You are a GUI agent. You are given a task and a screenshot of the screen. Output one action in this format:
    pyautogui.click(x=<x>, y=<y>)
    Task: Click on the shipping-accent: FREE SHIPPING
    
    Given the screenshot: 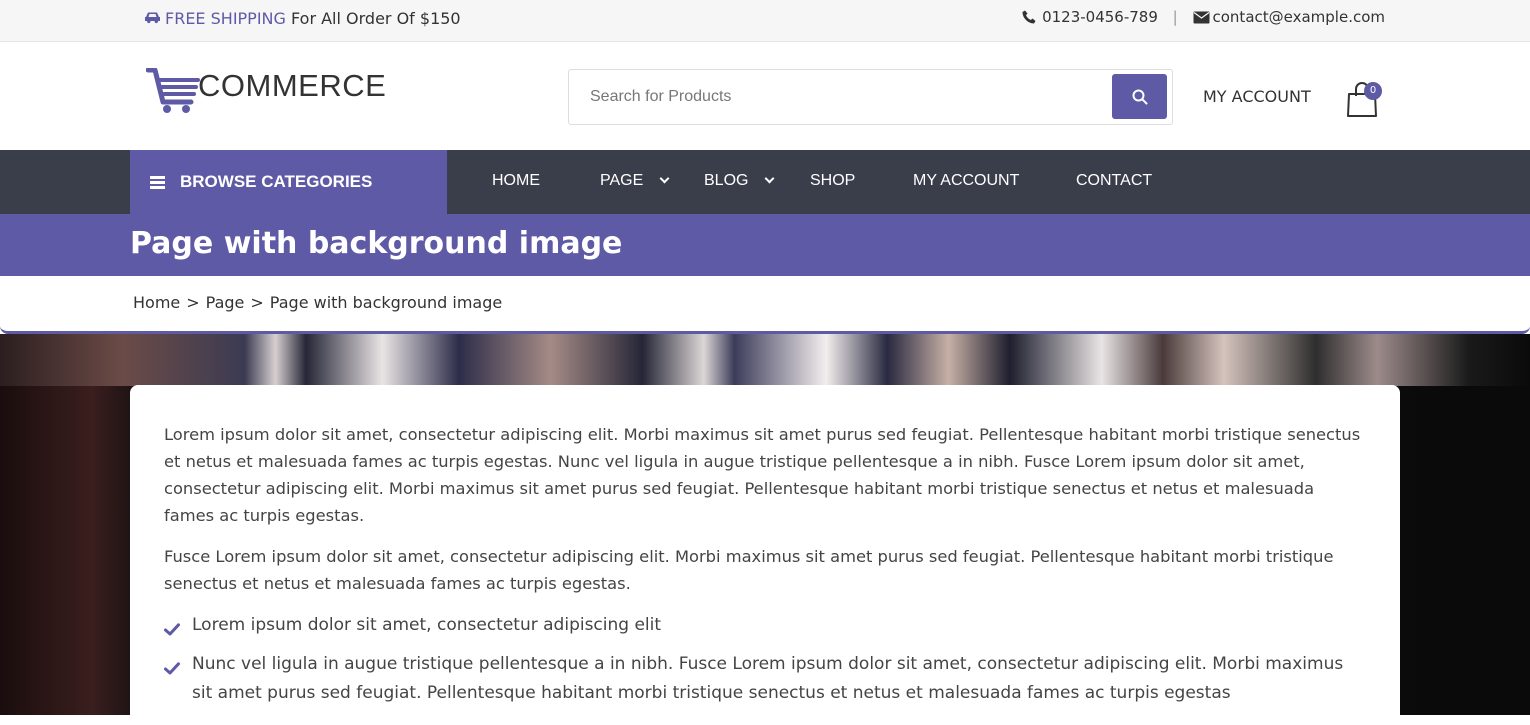 What is the action you would take?
    pyautogui.click(x=225, y=18)
    